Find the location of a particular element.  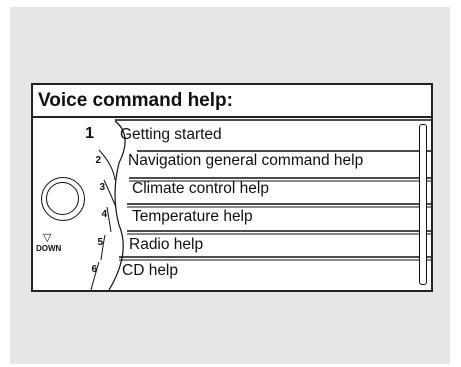

item-number: 6 is located at coordinates (94, 269).